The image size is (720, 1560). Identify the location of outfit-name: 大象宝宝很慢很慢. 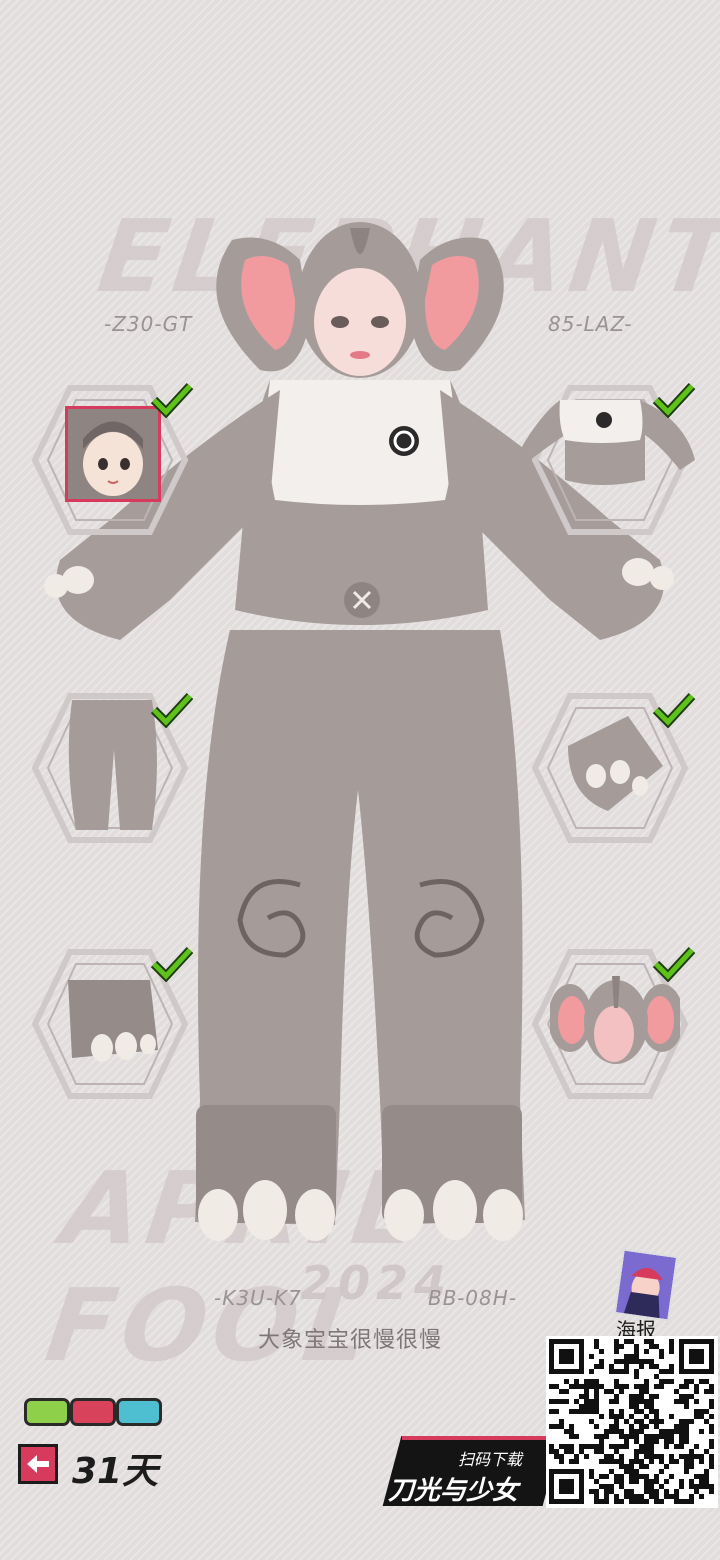
(350, 1340).